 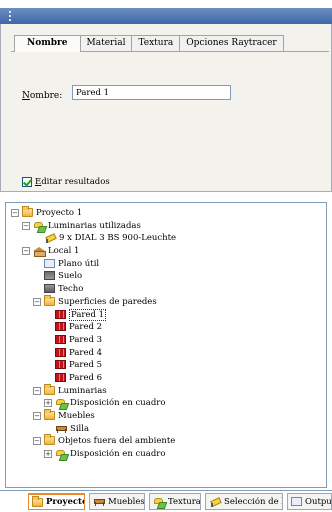 I want to click on tree-item-pared-1: Pared 1, so click(x=81, y=314).